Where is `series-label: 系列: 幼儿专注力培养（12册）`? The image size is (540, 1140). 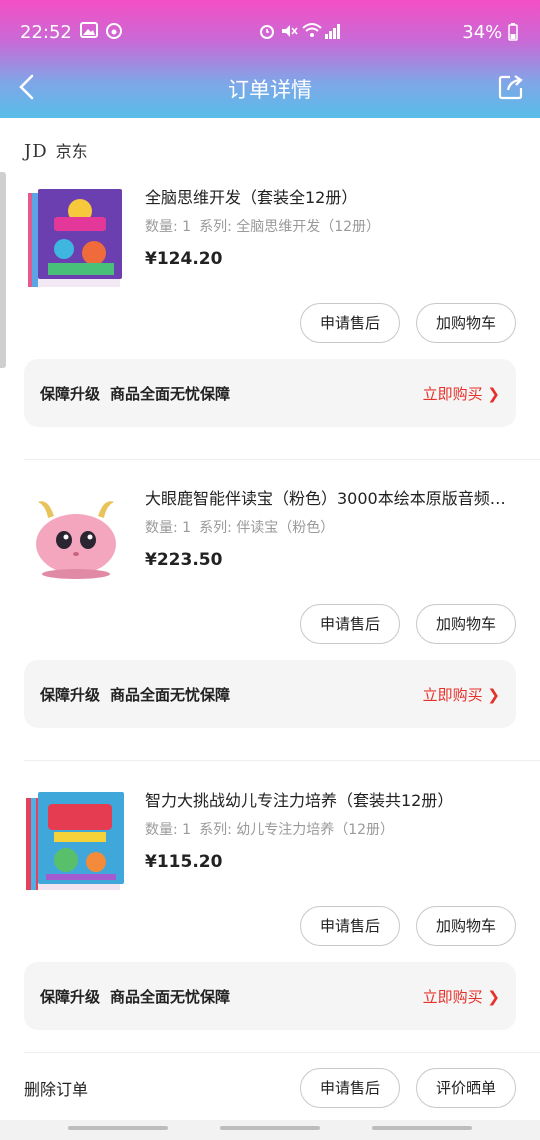
series-label: 系列: 幼儿专注力培养（12册） is located at coordinates (297, 830).